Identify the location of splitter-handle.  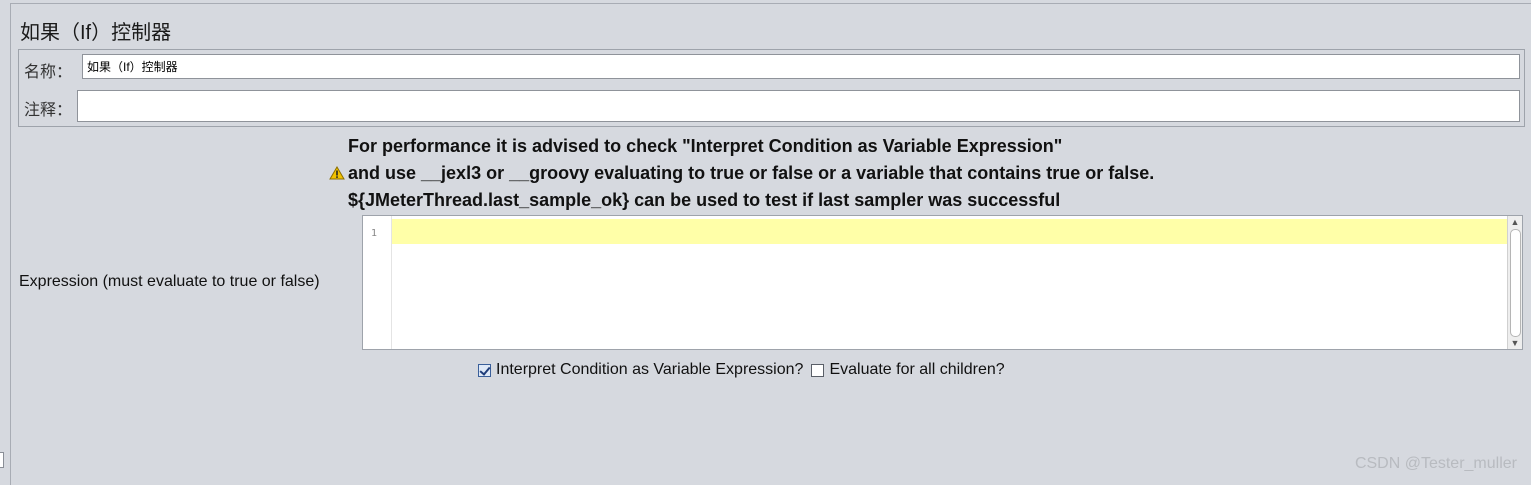
(2, 460).